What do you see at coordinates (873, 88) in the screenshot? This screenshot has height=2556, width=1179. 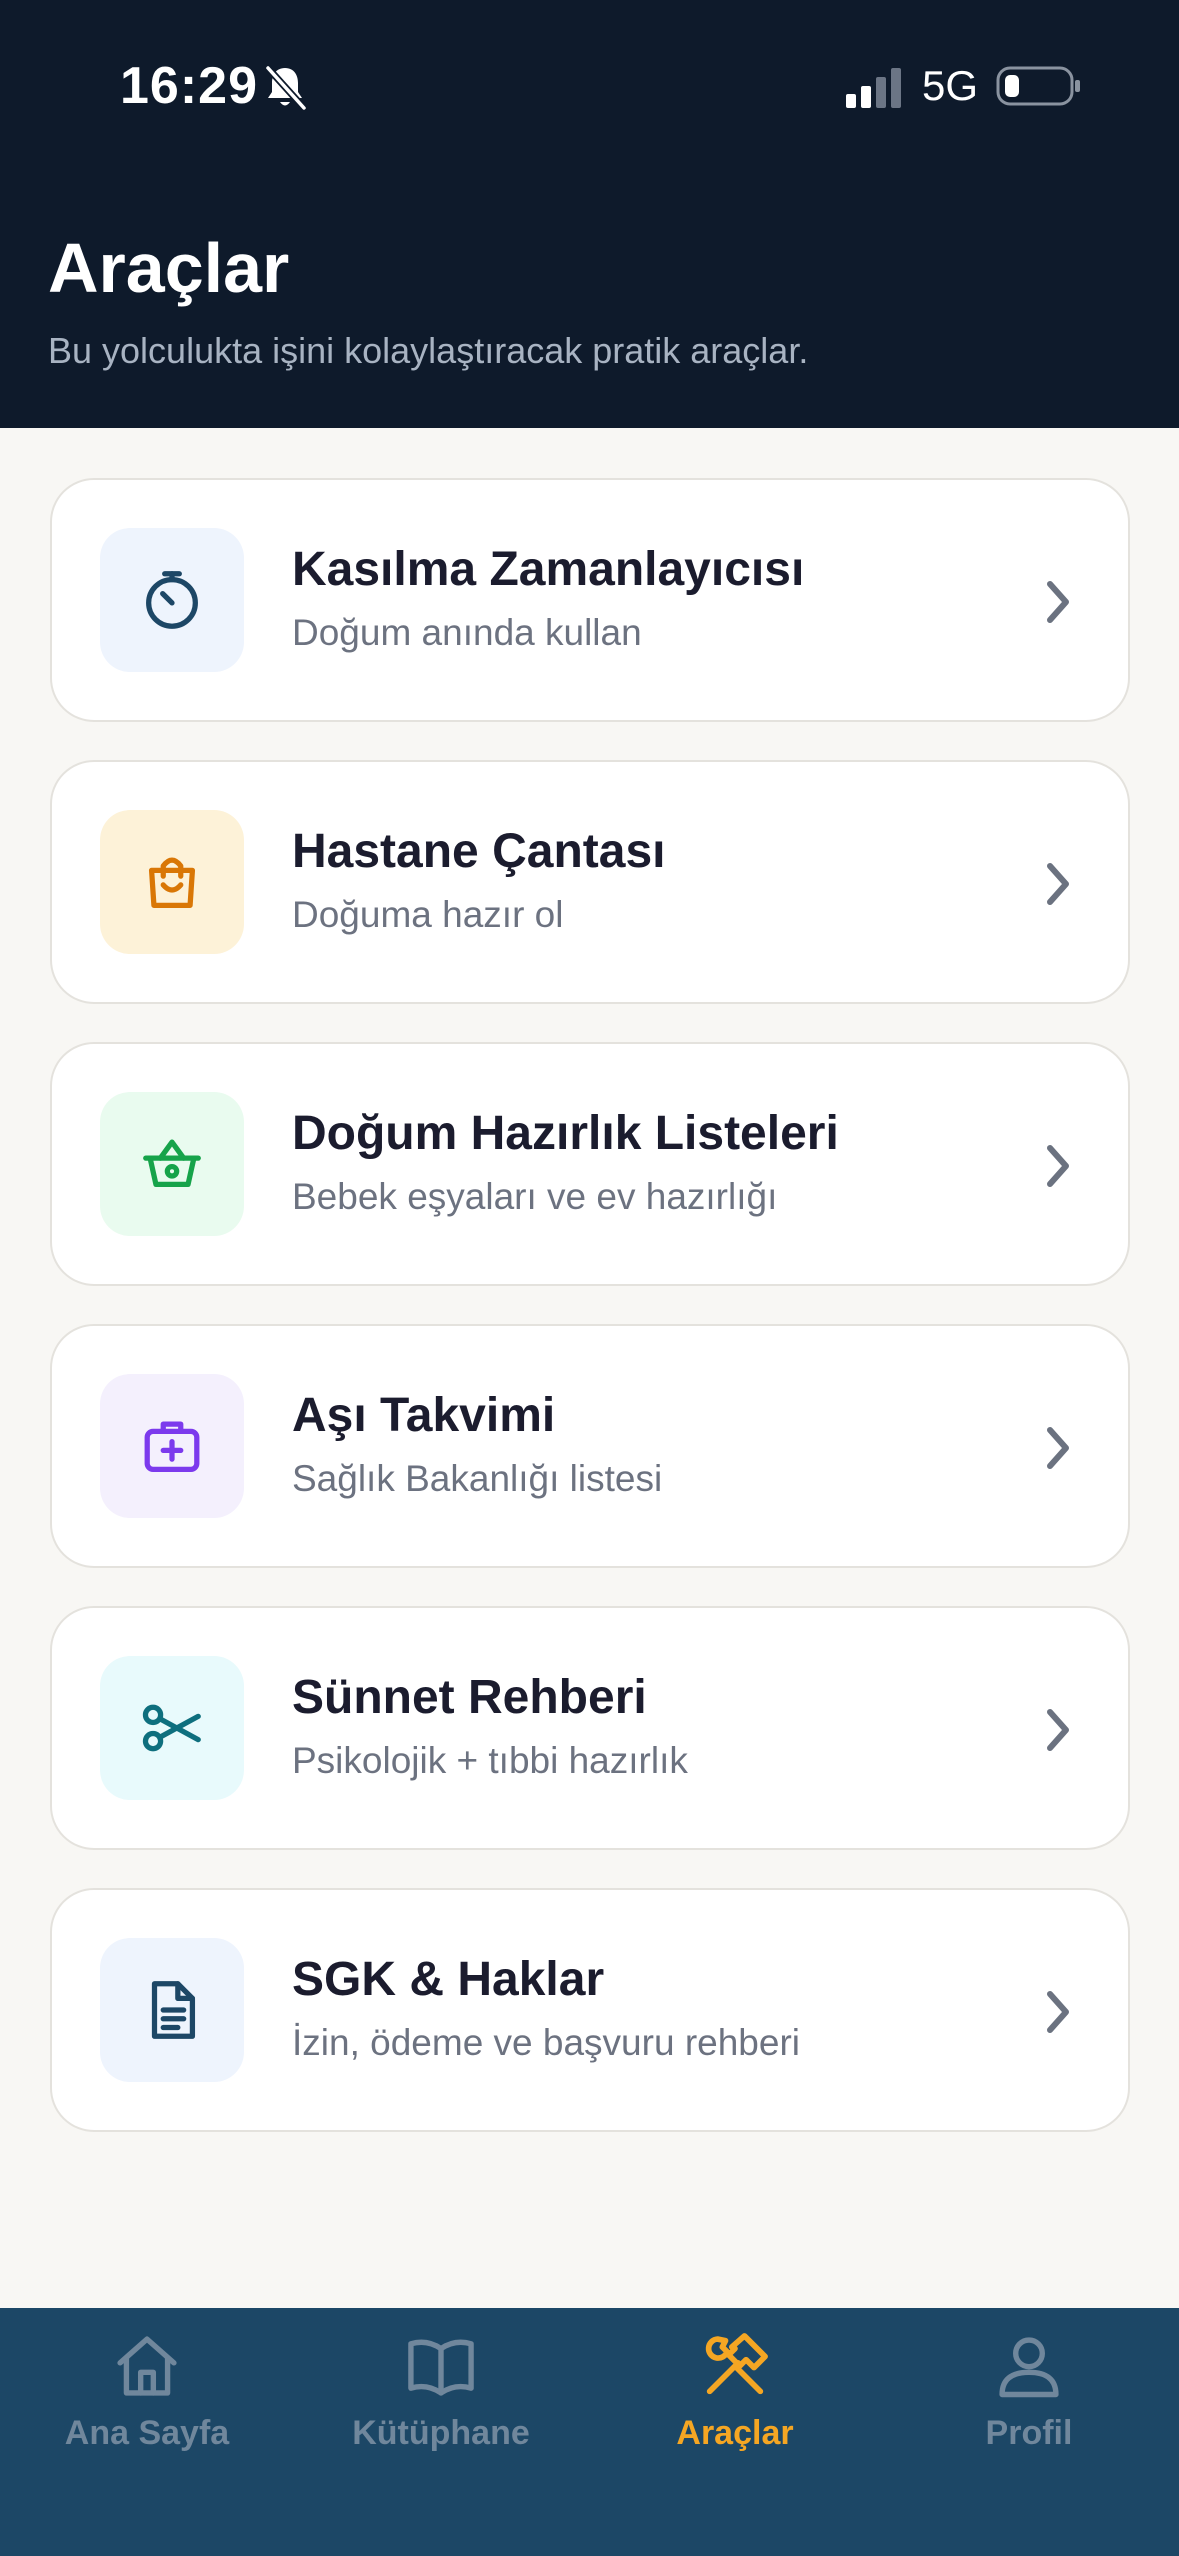 I see `signal-icon` at bounding box center [873, 88].